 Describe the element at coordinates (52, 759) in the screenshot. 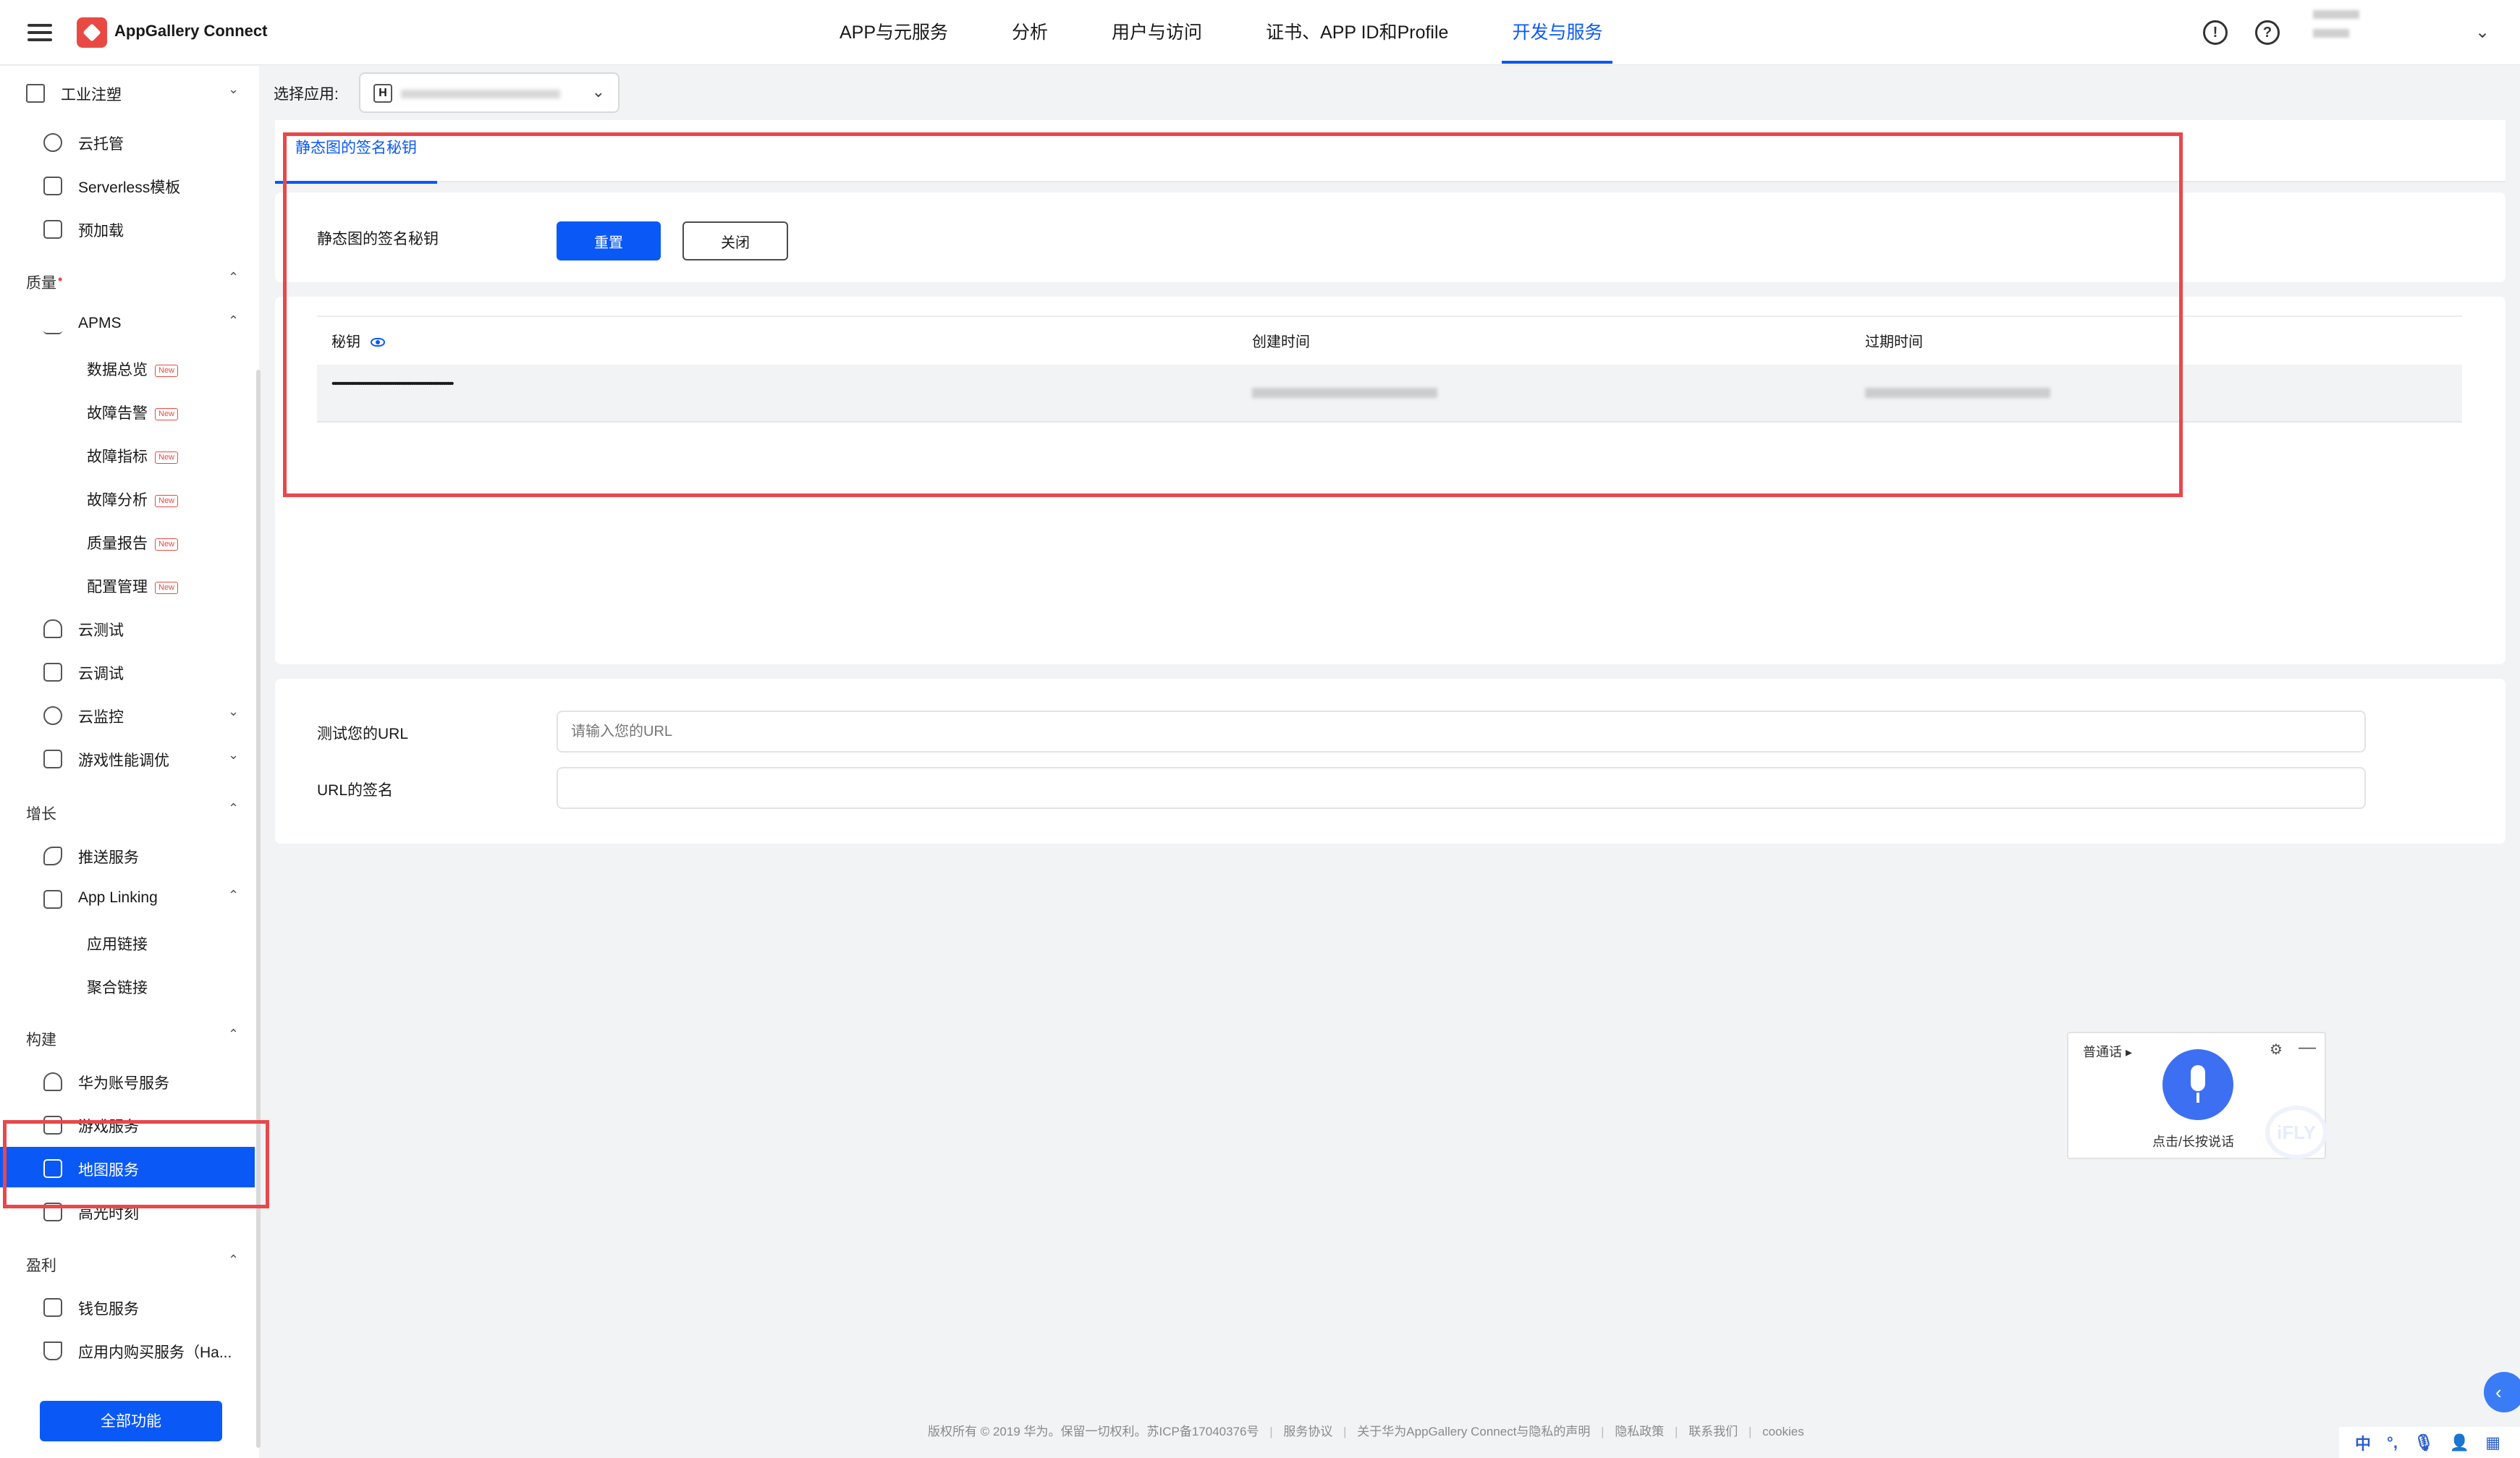

I see `gamepad-icon` at that location.